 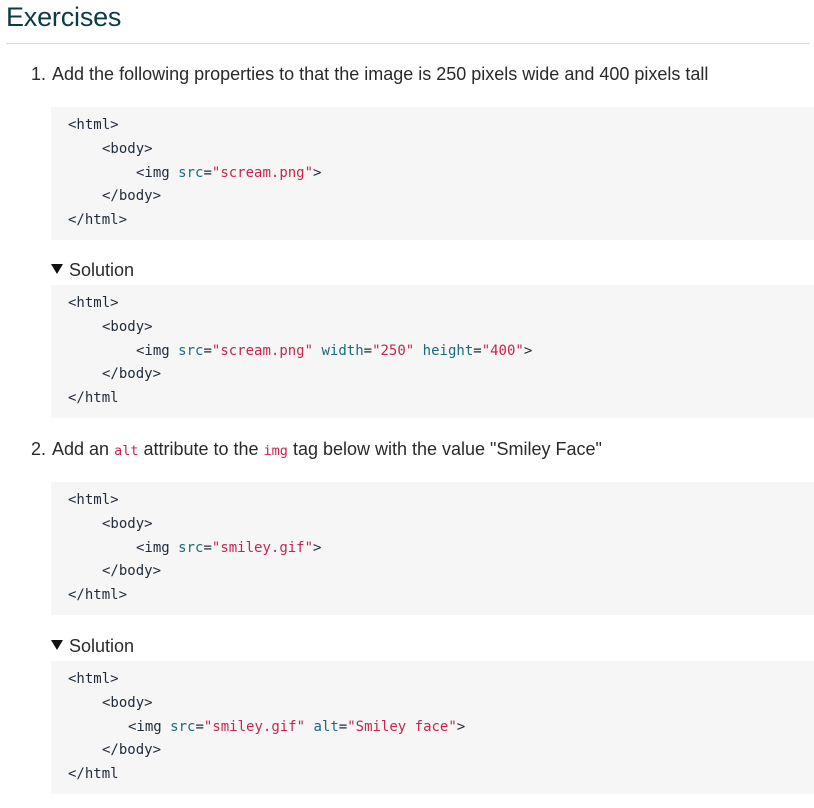 I want to click on code-line: <img src="scream.png">, so click(x=229, y=173).